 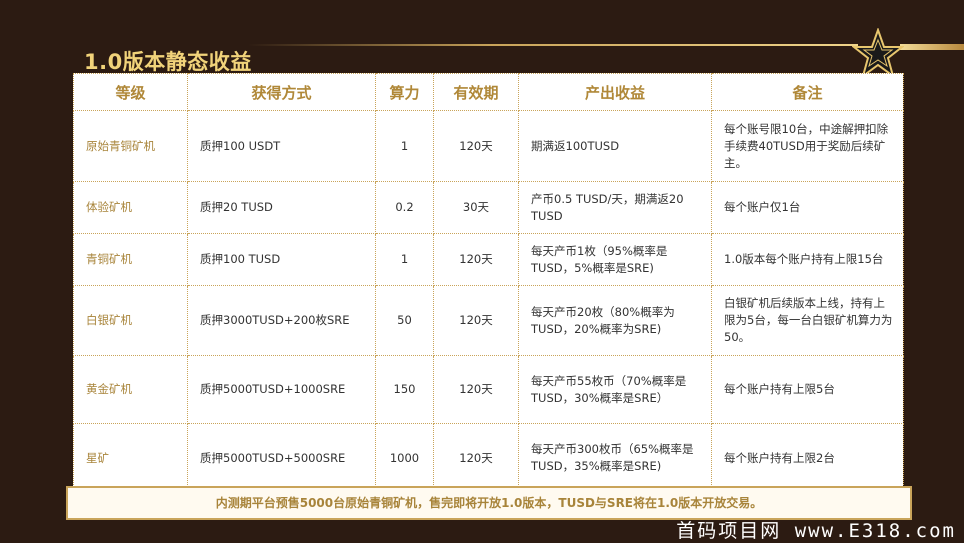 I want to click on header-output: 产出收益, so click(x=615, y=92).